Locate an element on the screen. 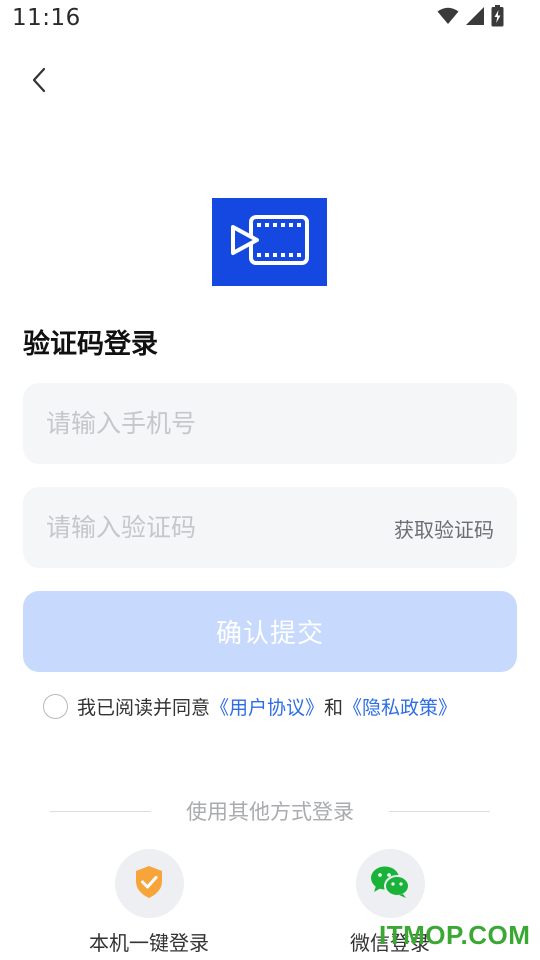 The width and height of the screenshot is (540, 960). status-icons is located at coordinates (470, 18).